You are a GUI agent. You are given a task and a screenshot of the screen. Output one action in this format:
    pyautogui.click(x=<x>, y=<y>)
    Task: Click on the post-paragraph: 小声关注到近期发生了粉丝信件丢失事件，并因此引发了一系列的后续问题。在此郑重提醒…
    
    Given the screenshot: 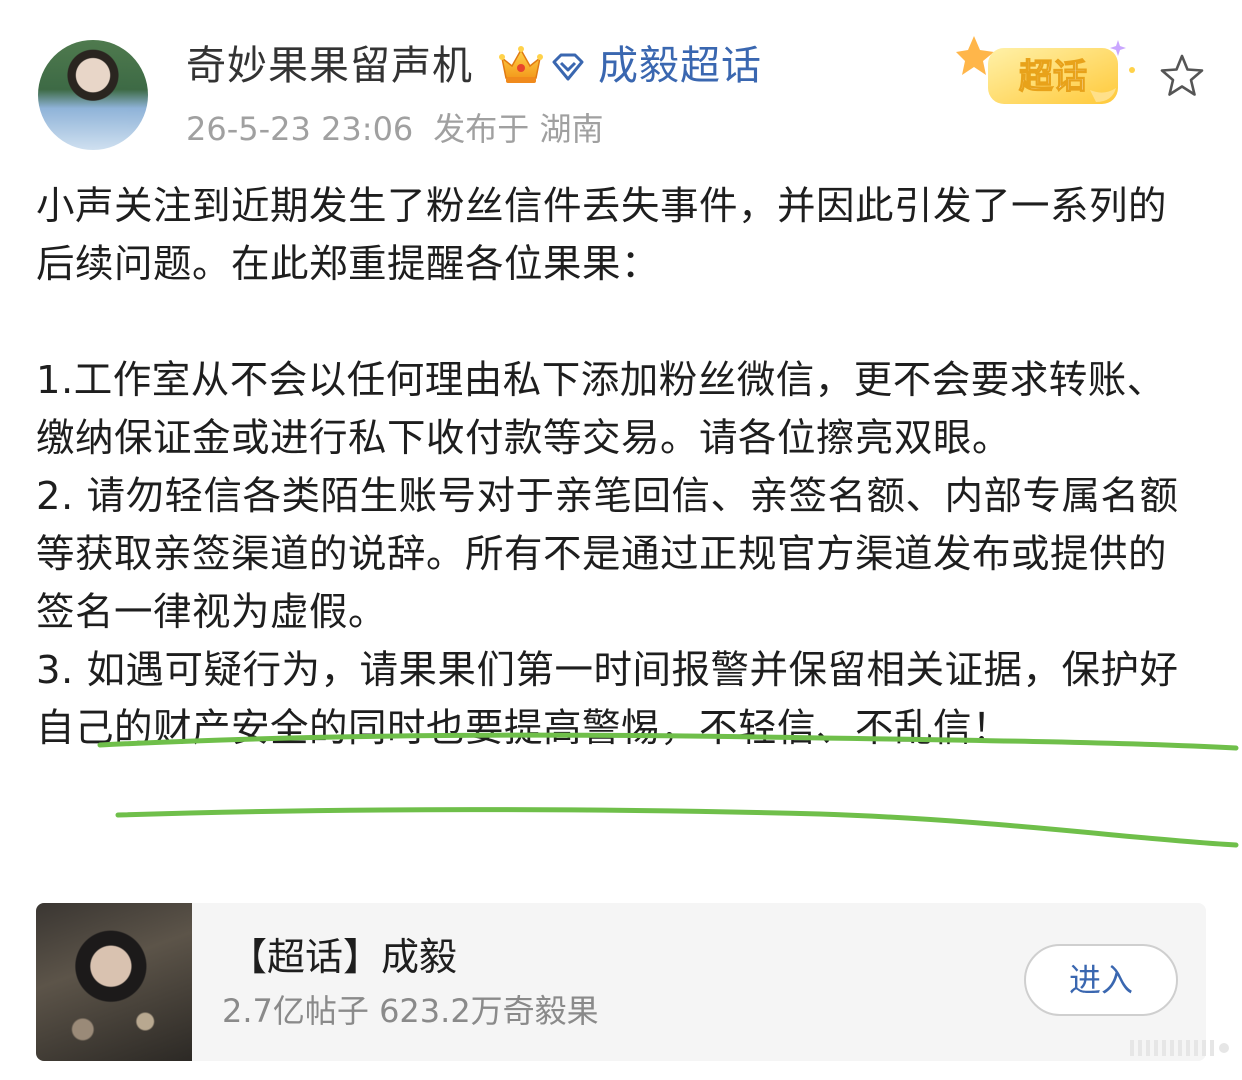 What is the action you would take?
    pyautogui.click(x=602, y=235)
    